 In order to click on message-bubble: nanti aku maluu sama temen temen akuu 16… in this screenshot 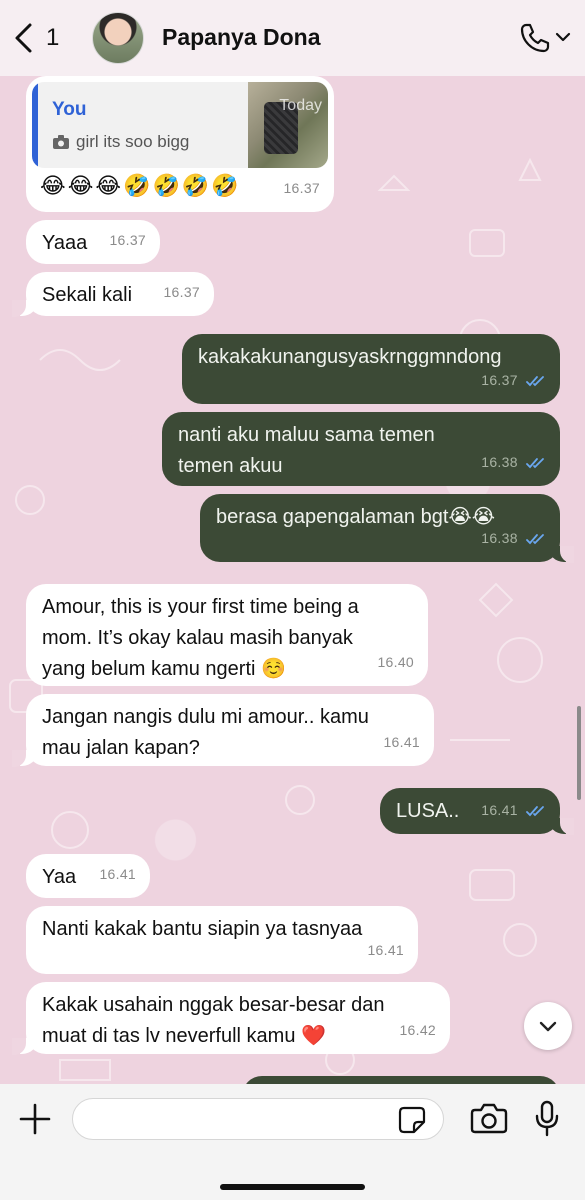, I will do `click(361, 449)`.